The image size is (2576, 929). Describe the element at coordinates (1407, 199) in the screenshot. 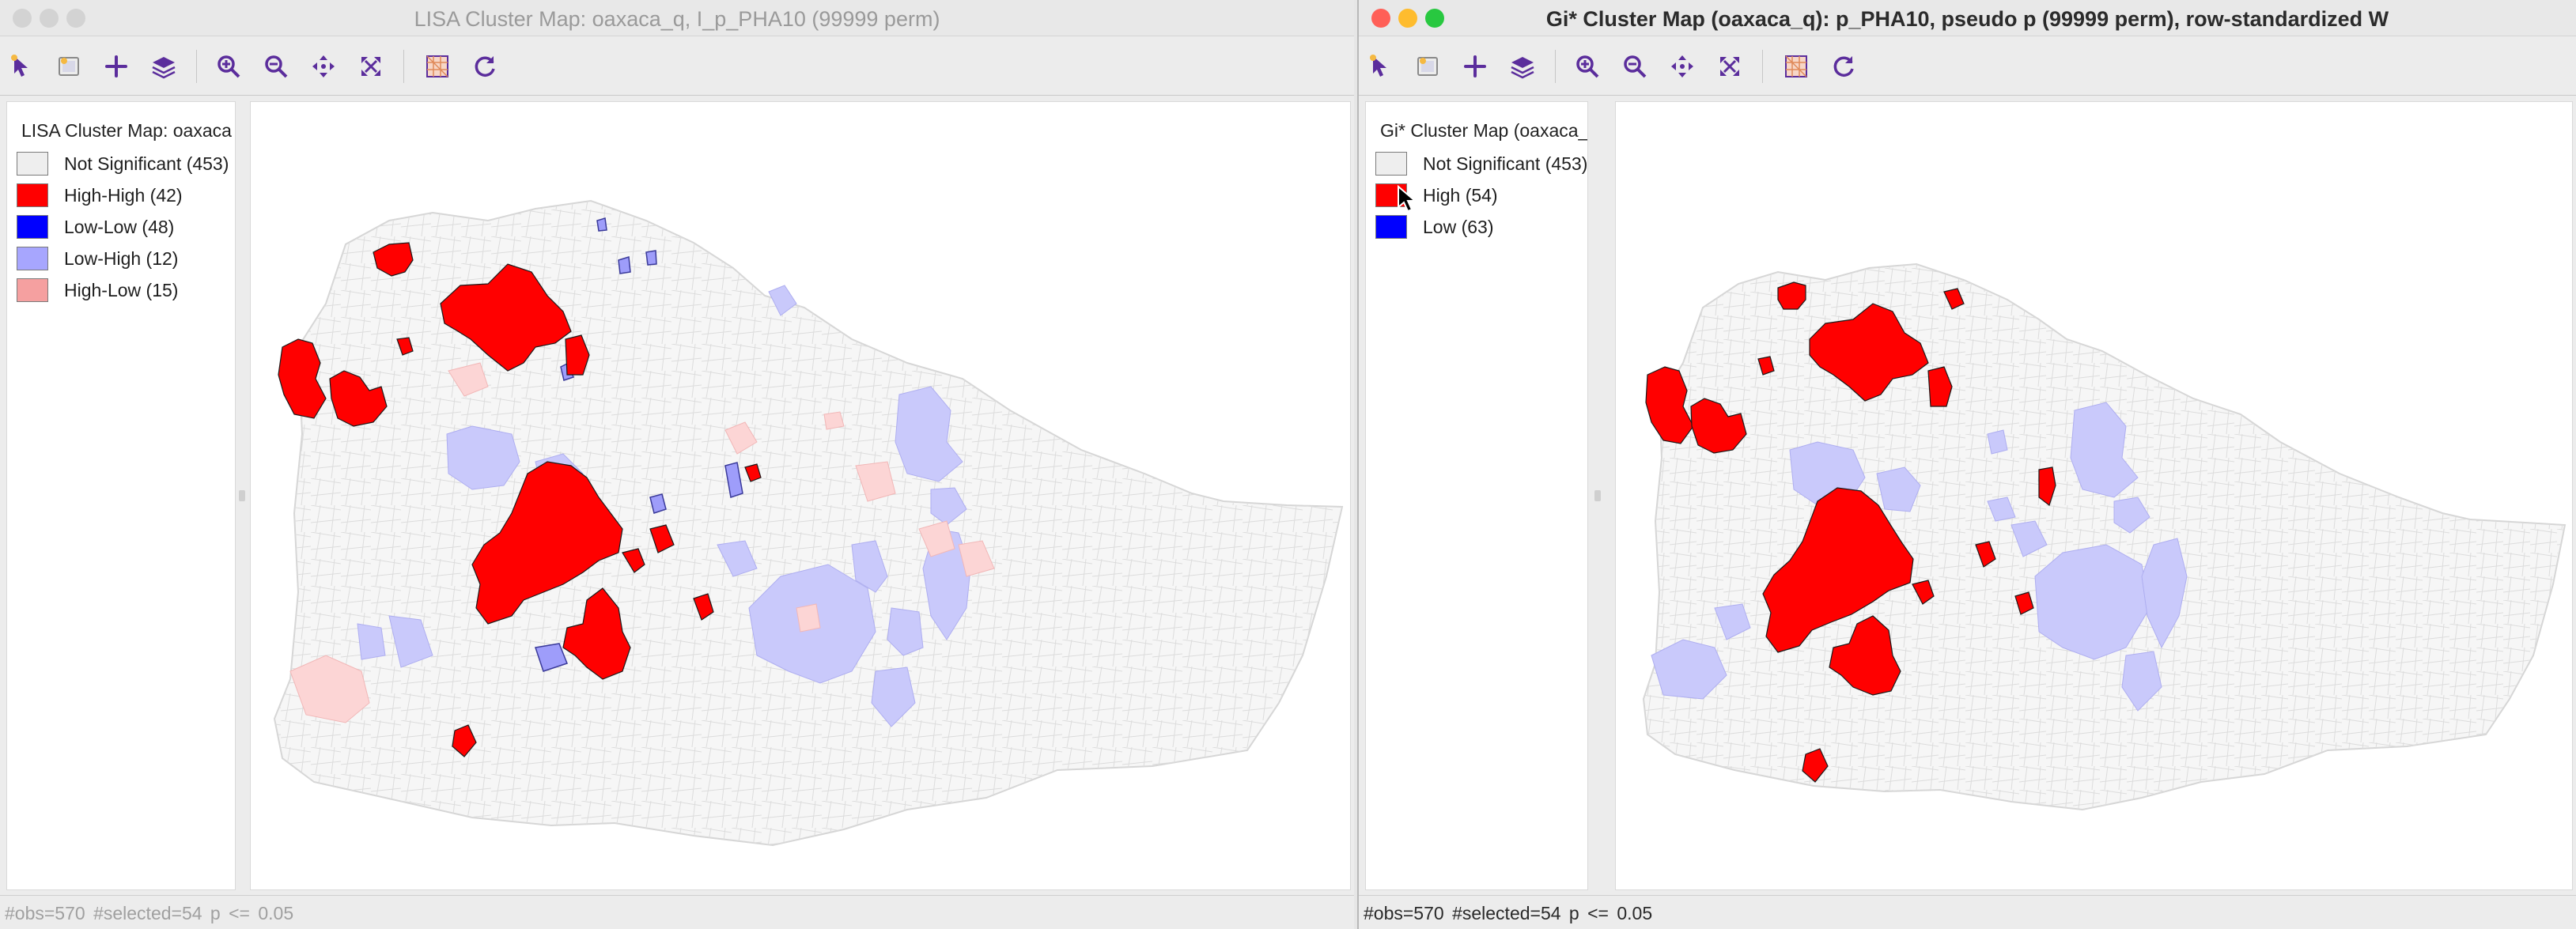

I see `mouse-pointer-icon` at that location.